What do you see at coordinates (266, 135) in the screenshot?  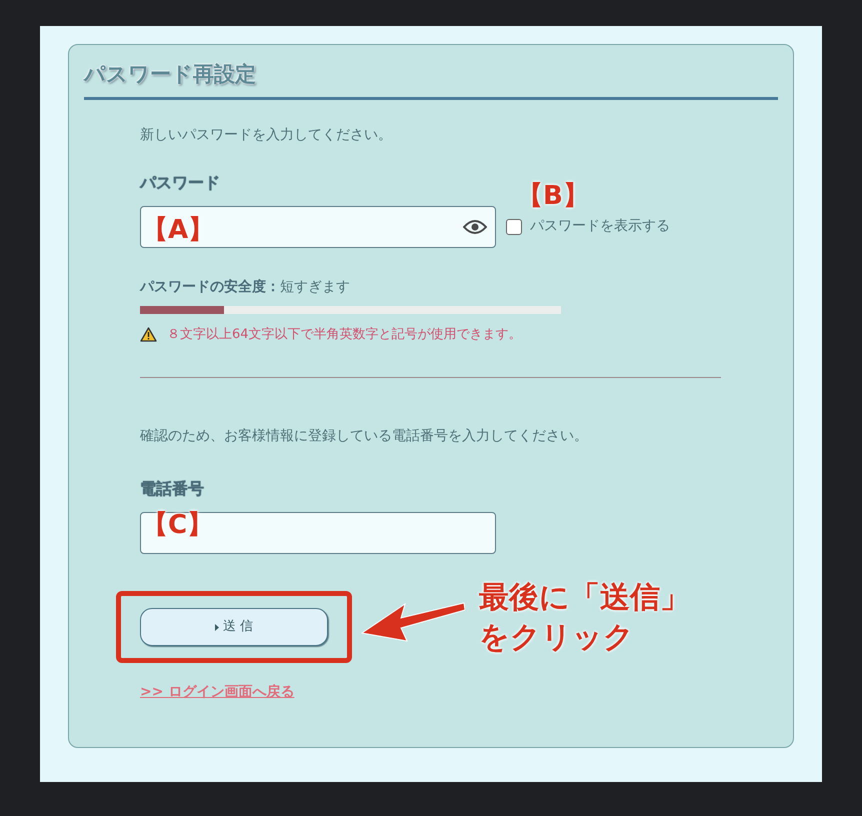 I see `instruction-text: 新しいパスワードを入力してください。` at bounding box center [266, 135].